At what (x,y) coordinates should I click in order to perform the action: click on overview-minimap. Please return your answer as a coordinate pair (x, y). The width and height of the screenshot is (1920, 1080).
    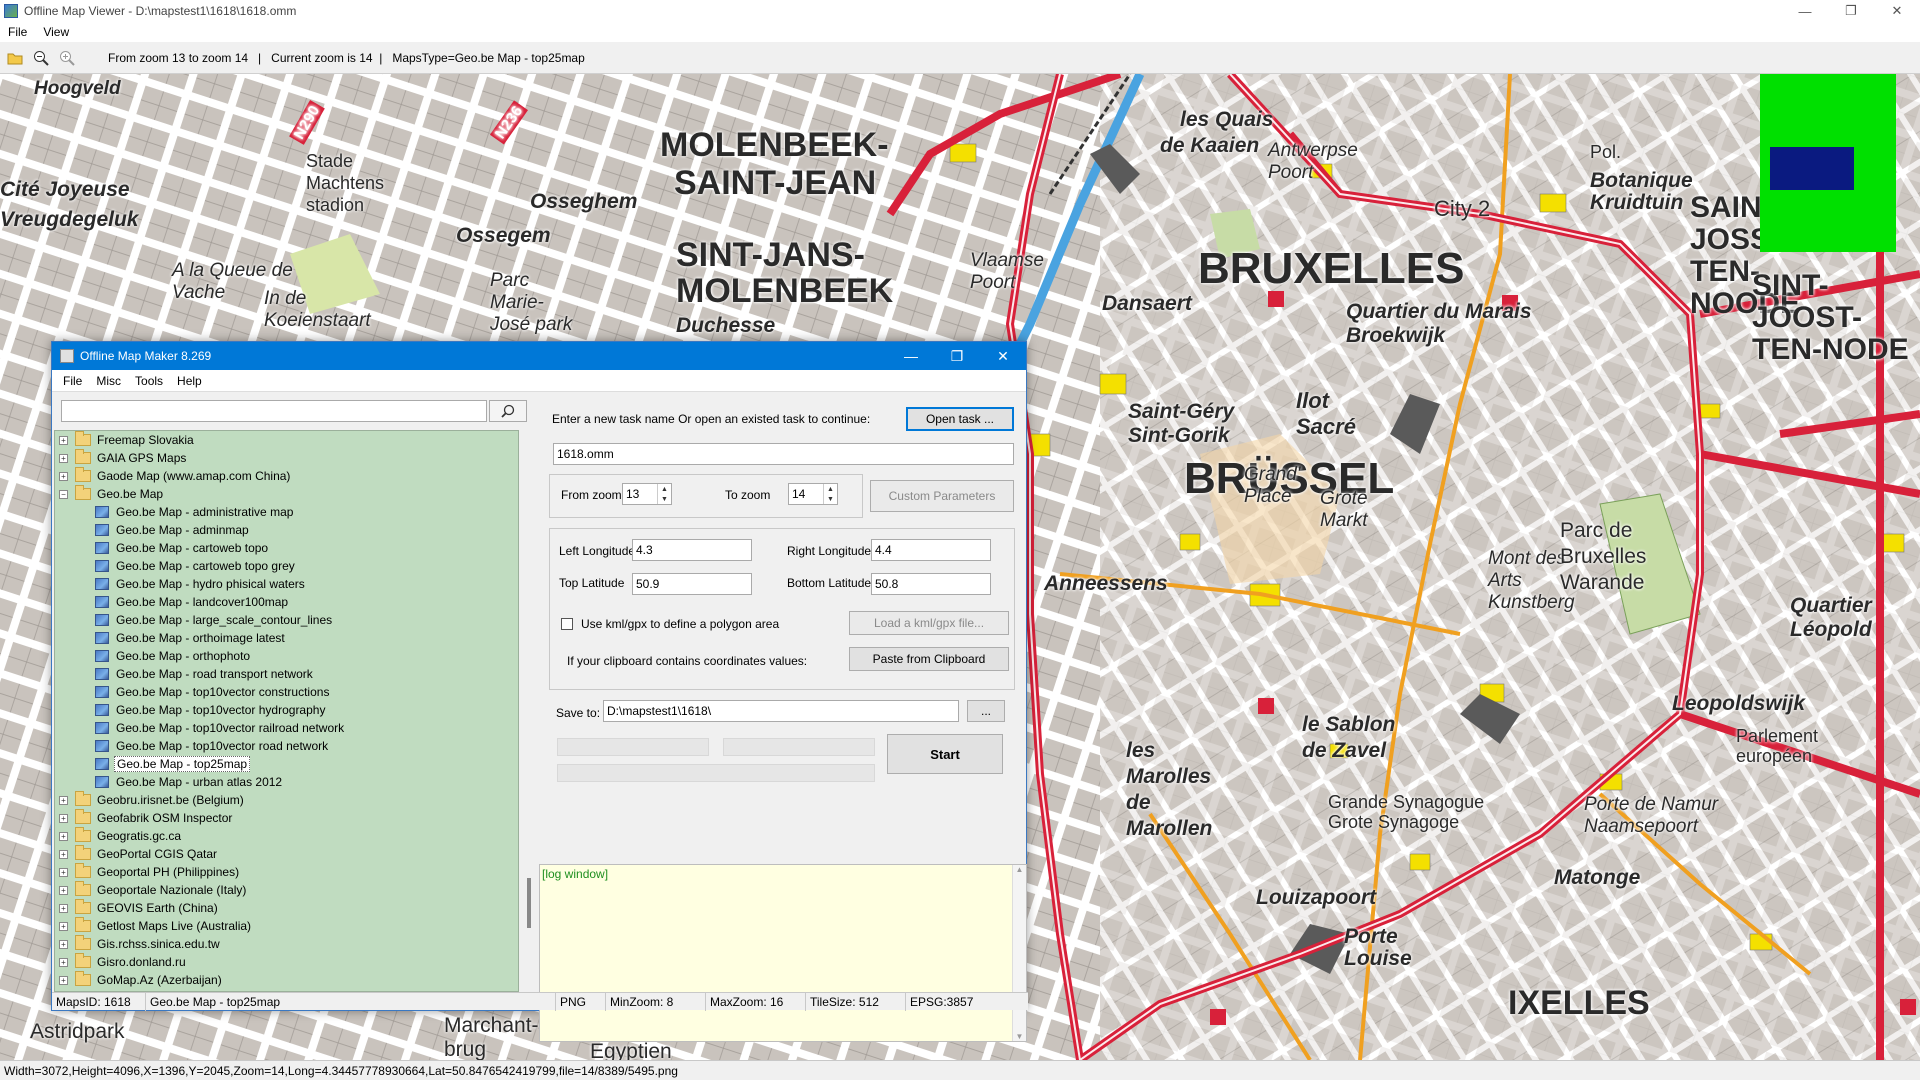
    Looking at the image, I should click on (1828, 163).